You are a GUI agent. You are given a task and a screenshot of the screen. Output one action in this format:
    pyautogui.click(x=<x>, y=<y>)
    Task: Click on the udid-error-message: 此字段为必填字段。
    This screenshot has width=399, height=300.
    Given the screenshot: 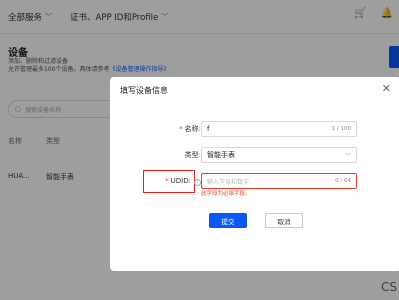 What is the action you would take?
    pyautogui.click(x=226, y=194)
    